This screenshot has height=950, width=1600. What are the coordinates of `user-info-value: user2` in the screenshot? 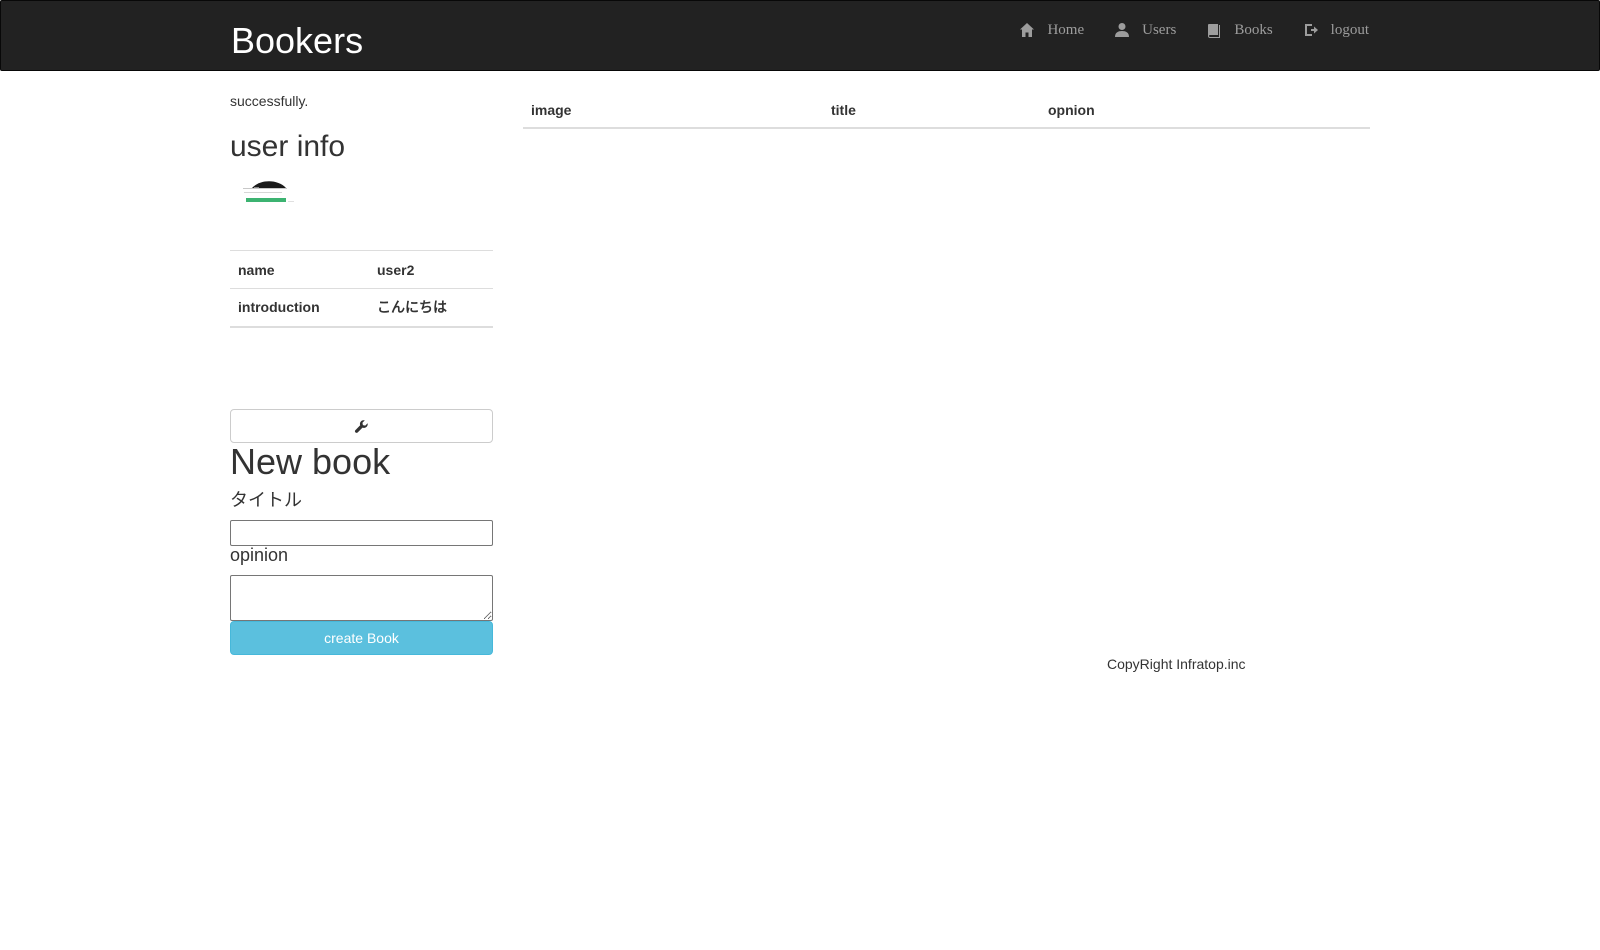 It's located at (431, 269).